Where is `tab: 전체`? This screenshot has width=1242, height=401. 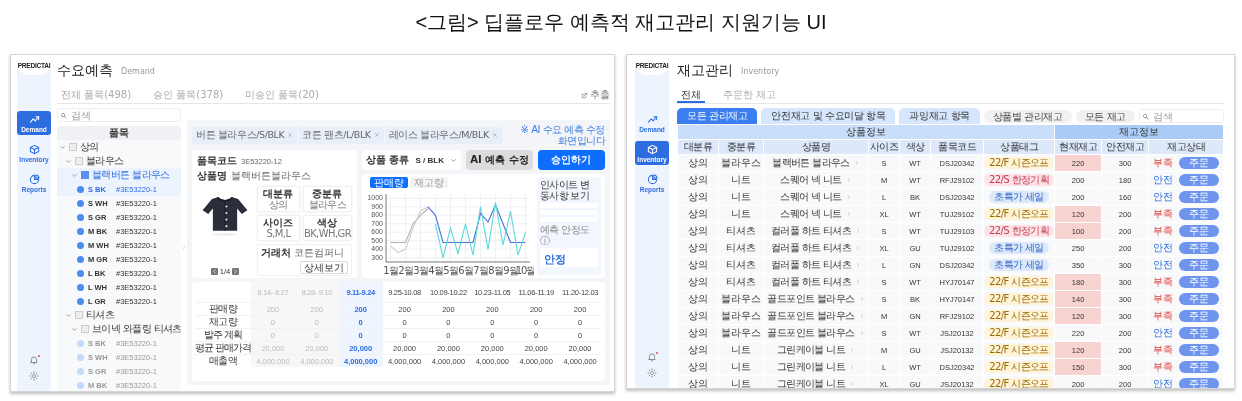
tab: 전체 is located at coordinates (691, 95).